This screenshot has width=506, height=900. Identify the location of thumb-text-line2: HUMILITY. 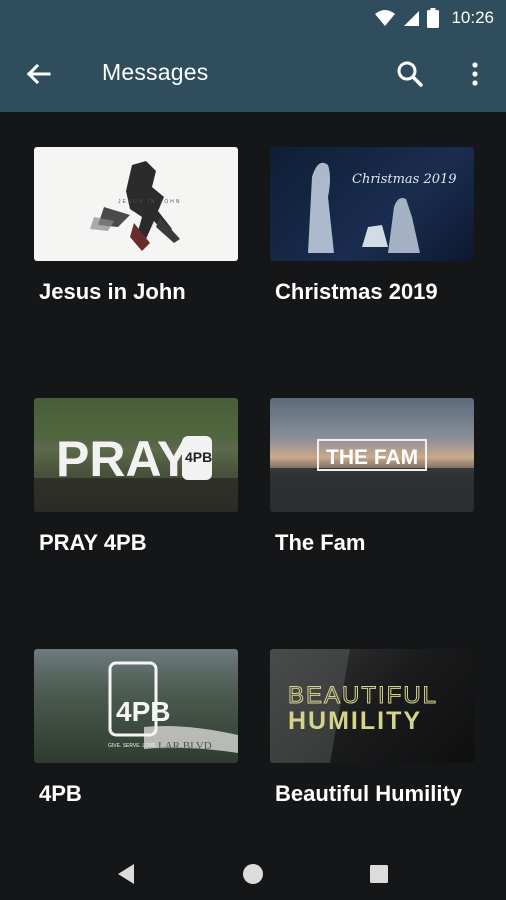
(355, 721).